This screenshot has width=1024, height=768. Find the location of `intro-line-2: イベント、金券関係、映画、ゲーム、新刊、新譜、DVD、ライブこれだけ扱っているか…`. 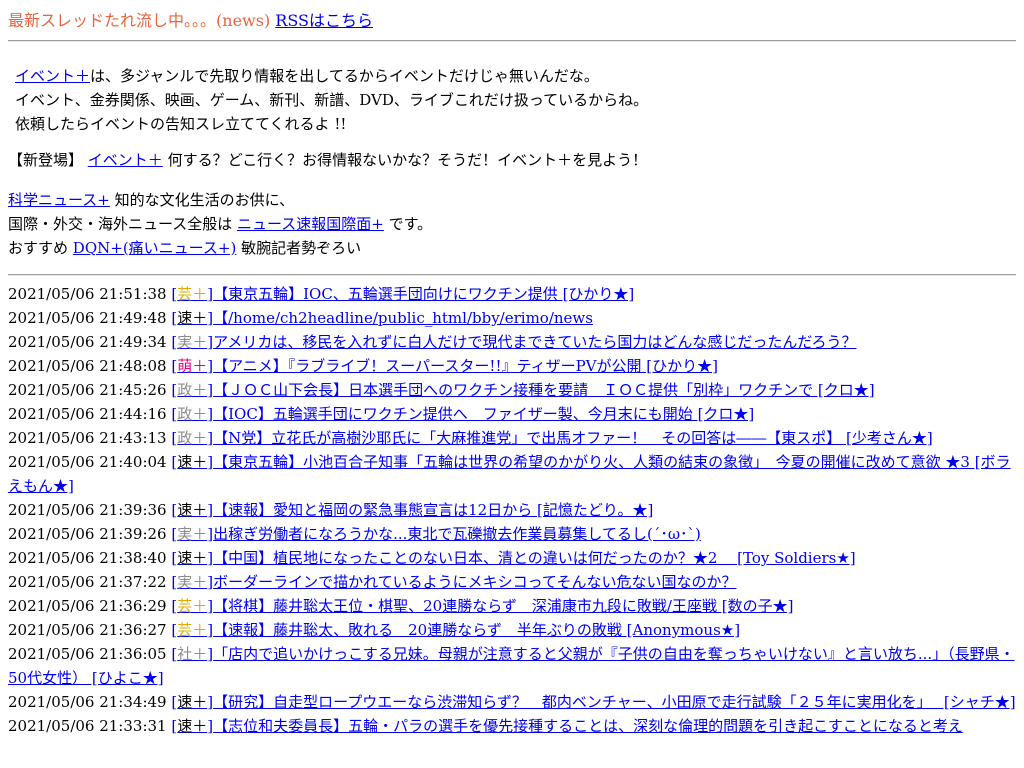

intro-line-2: イベント、金券関係、映画、ゲーム、新刊、新譜、DVD、ライブこれだけ扱っているか… is located at coordinates (332, 100).